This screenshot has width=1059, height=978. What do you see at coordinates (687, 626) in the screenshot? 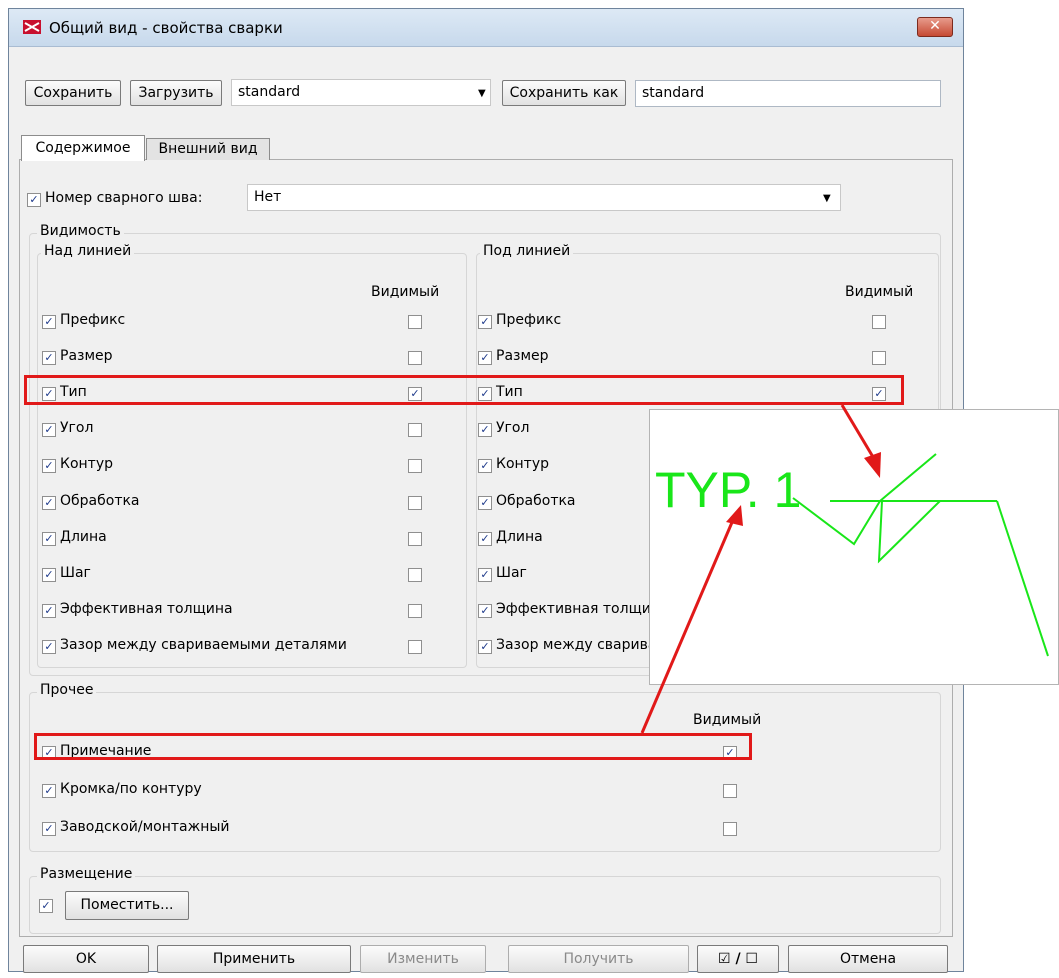
I see `arrow-to-type-text` at bounding box center [687, 626].